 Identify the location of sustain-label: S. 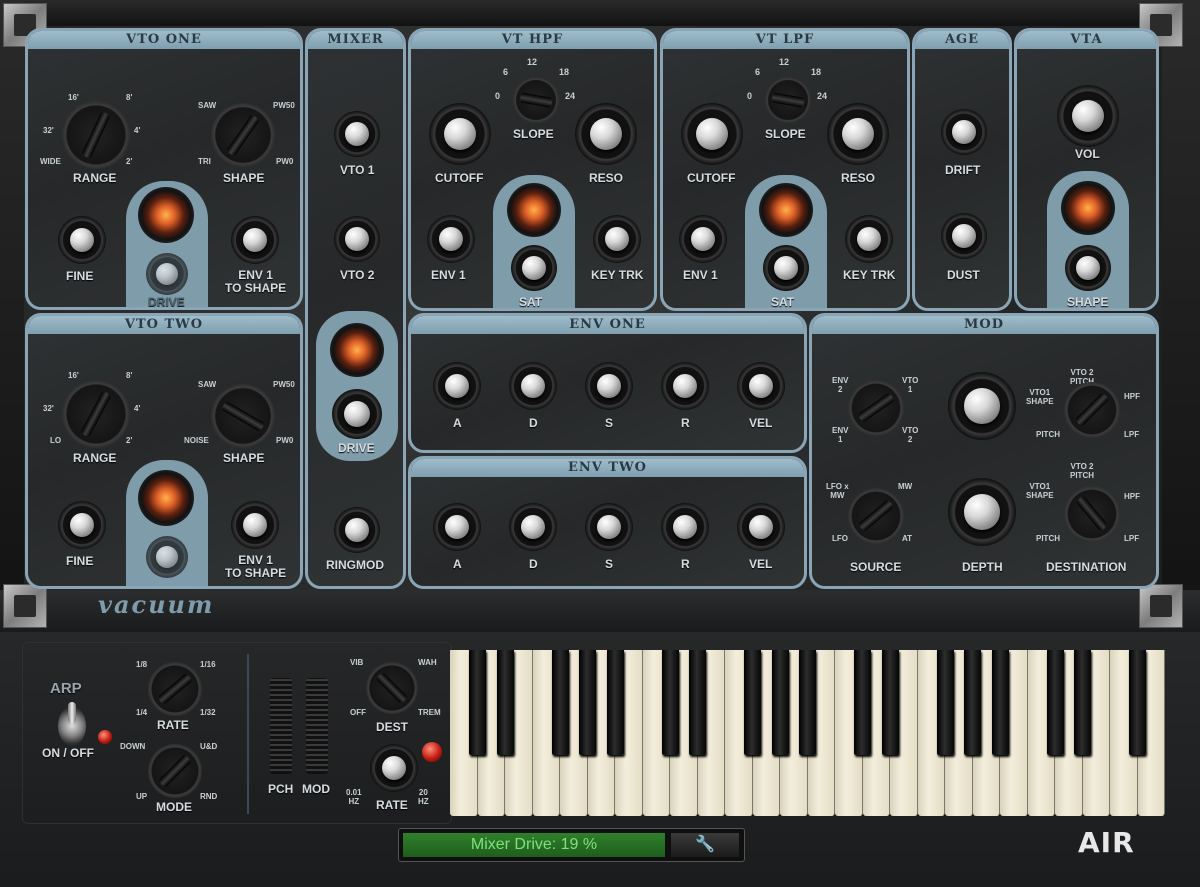
(609, 564).